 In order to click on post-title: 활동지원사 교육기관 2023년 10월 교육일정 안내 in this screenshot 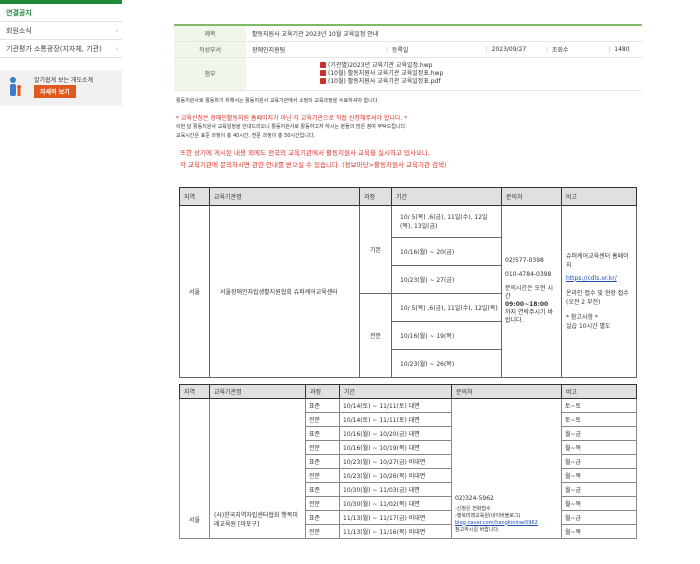, I will do `click(444, 33)`.